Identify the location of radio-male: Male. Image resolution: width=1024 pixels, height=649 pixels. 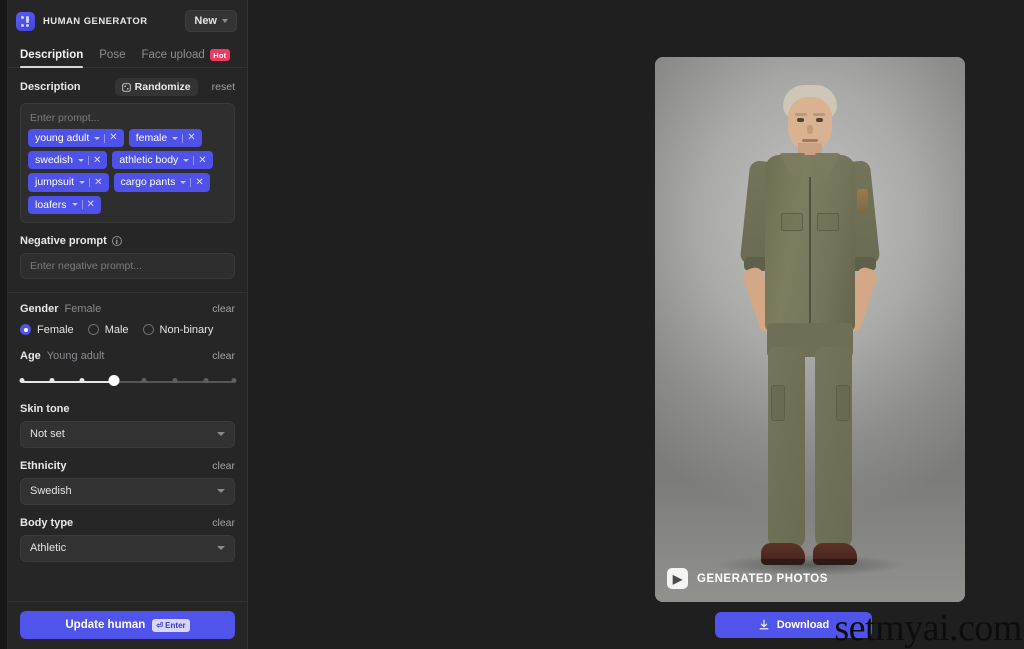
(108, 330).